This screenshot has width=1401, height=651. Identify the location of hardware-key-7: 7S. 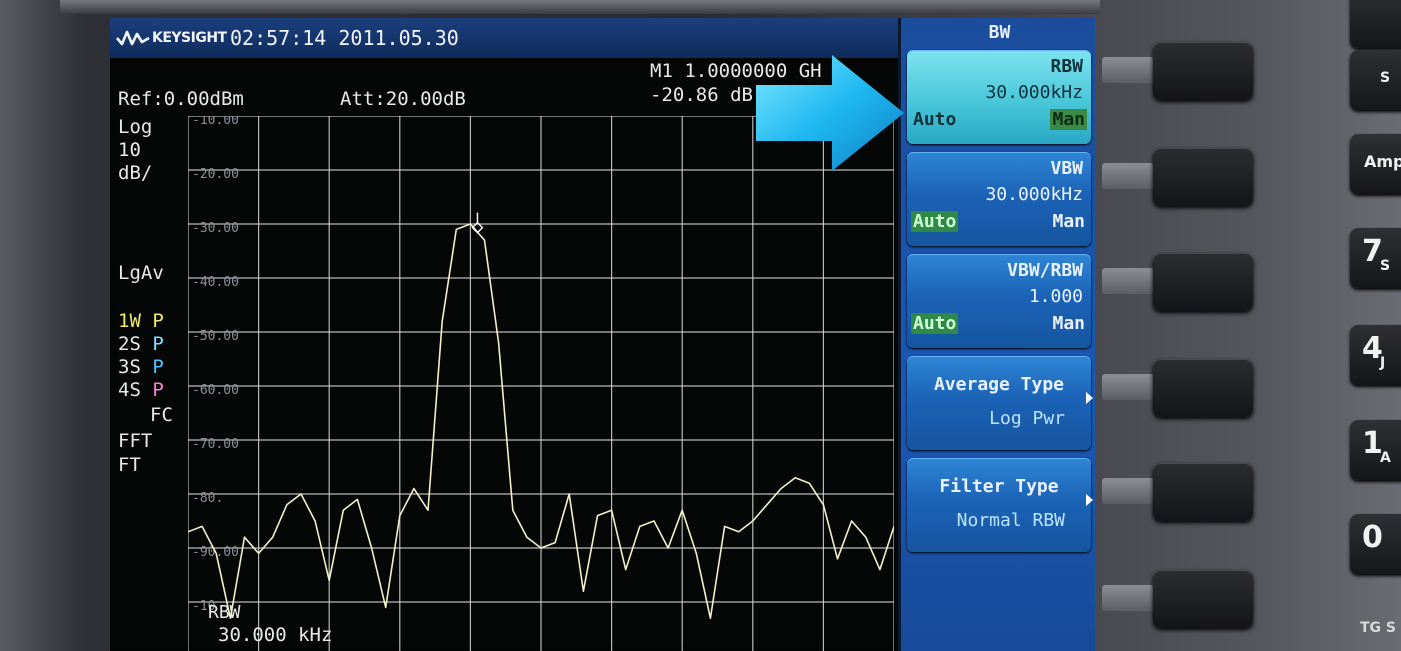
(1375, 258).